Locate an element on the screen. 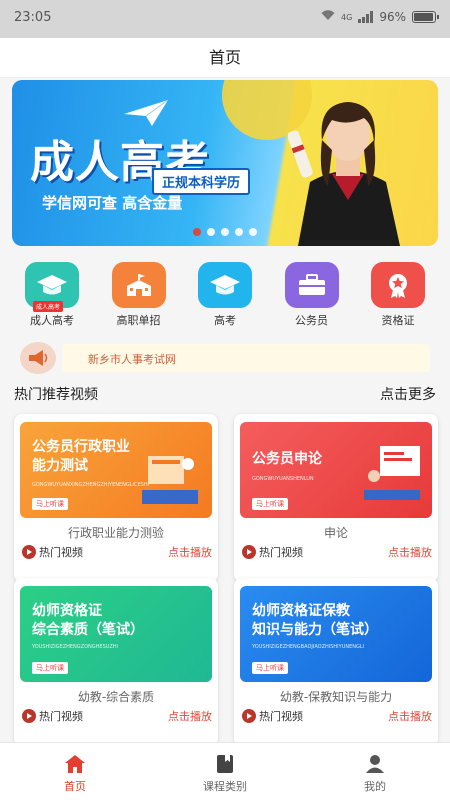 This screenshot has width=450, height=800. category-gaokao: 高考 is located at coordinates (225, 292).